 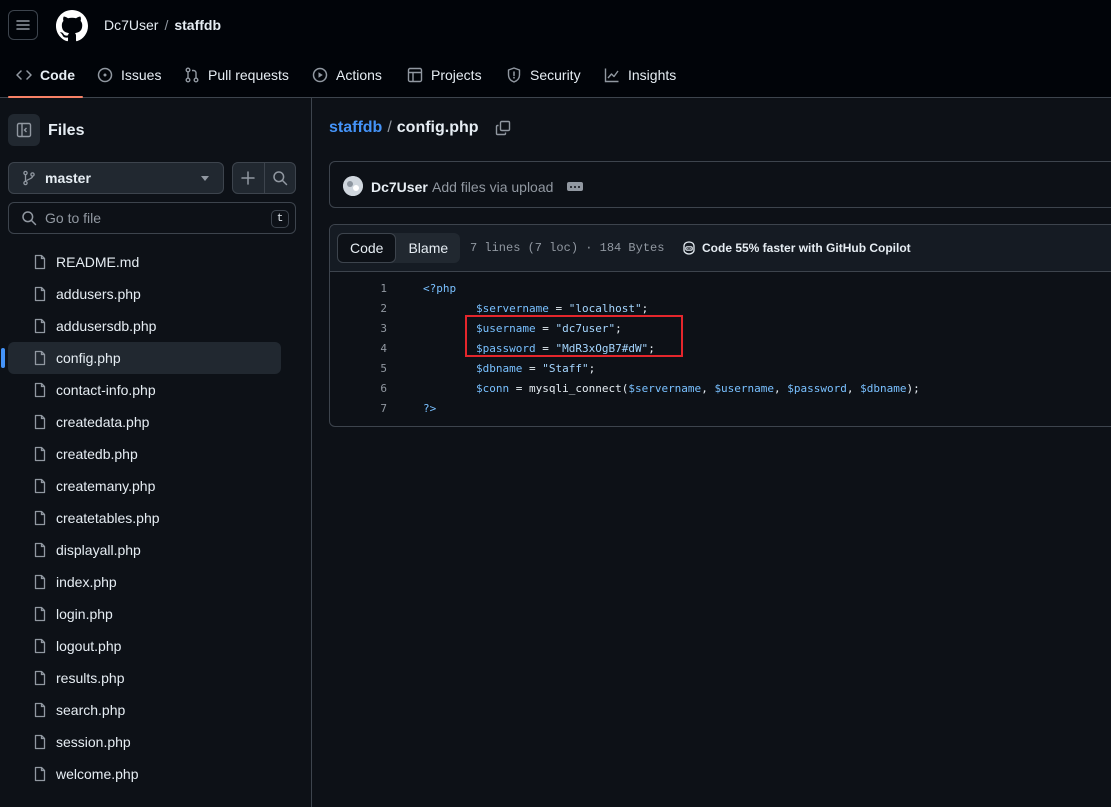 What do you see at coordinates (106, 326) in the screenshot?
I see `file-name: addusersdb.php` at bounding box center [106, 326].